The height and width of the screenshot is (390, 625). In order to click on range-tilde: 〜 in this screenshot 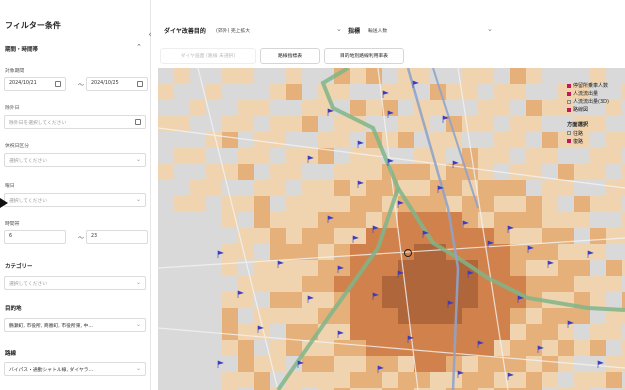, I will do `click(81, 85)`.